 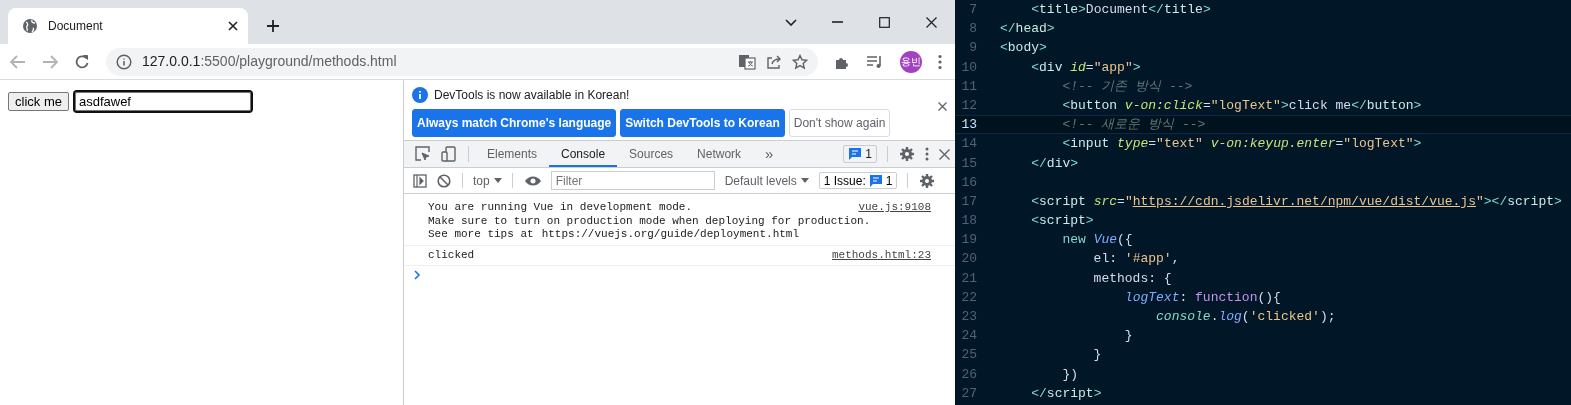 What do you see at coordinates (670, 235) in the screenshot?
I see `console-link: https://vuejs.org/guide/deployment.html` at bounding box center [670, 235].